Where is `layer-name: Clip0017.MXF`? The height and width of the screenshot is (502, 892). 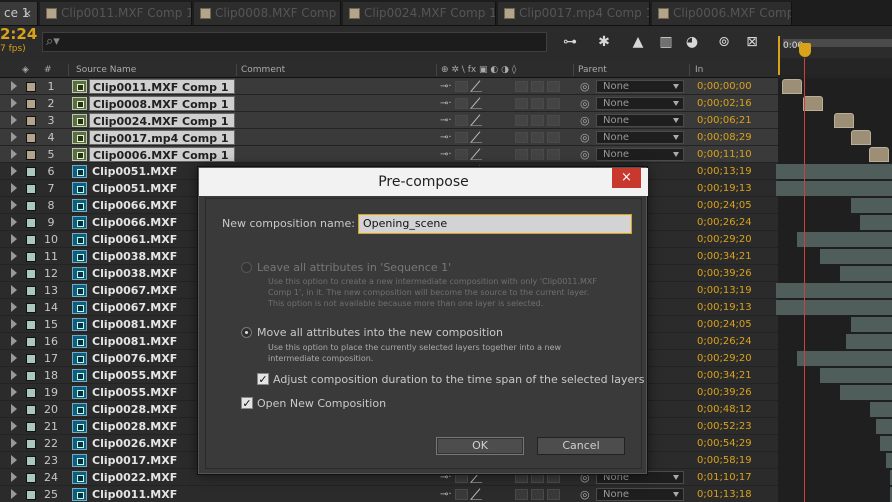
layer-name: Clip0017.MXF is located at coordinates (133, 460).